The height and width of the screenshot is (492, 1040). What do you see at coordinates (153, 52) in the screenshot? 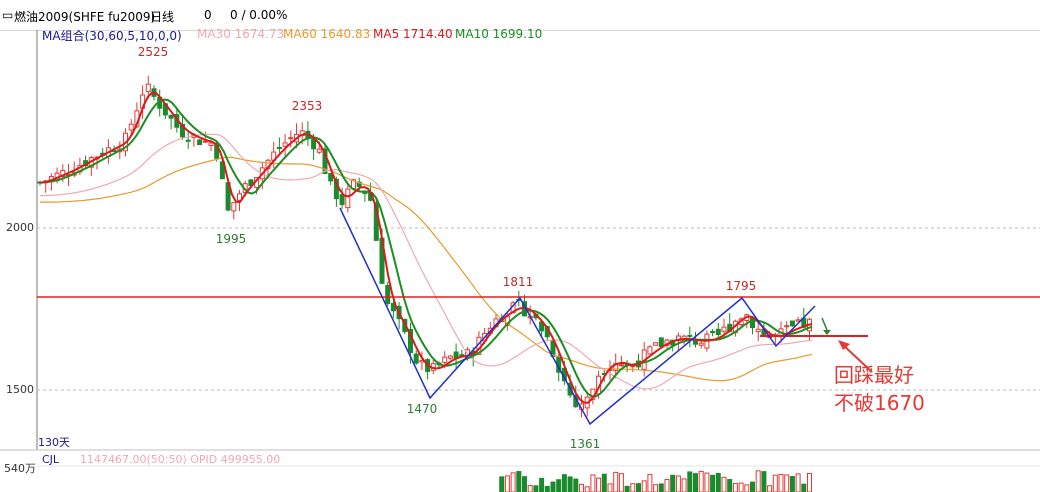
I see `peak-label-2525: 2525` at bounding box center [153, 52].